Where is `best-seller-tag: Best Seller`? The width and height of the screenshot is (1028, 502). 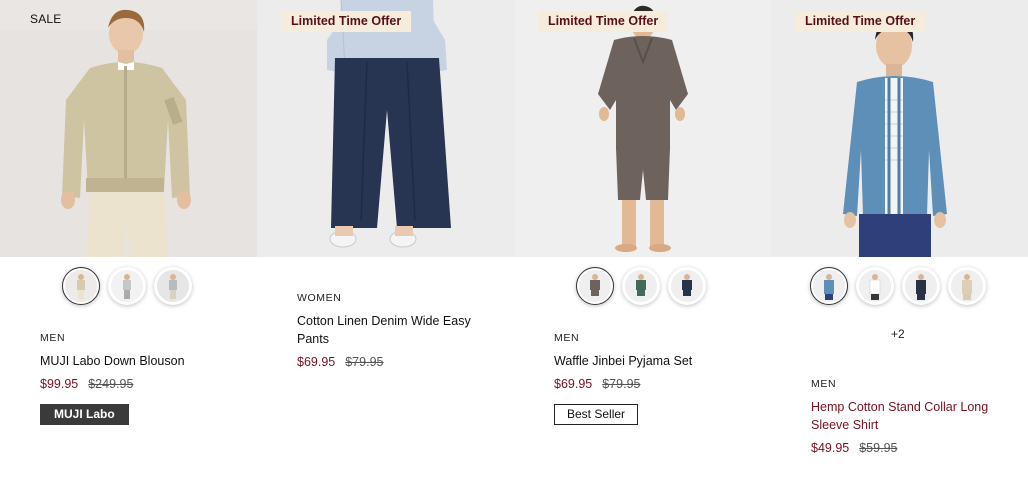 best-seller-tag: Best Seller is located at coordinates (596, 414).